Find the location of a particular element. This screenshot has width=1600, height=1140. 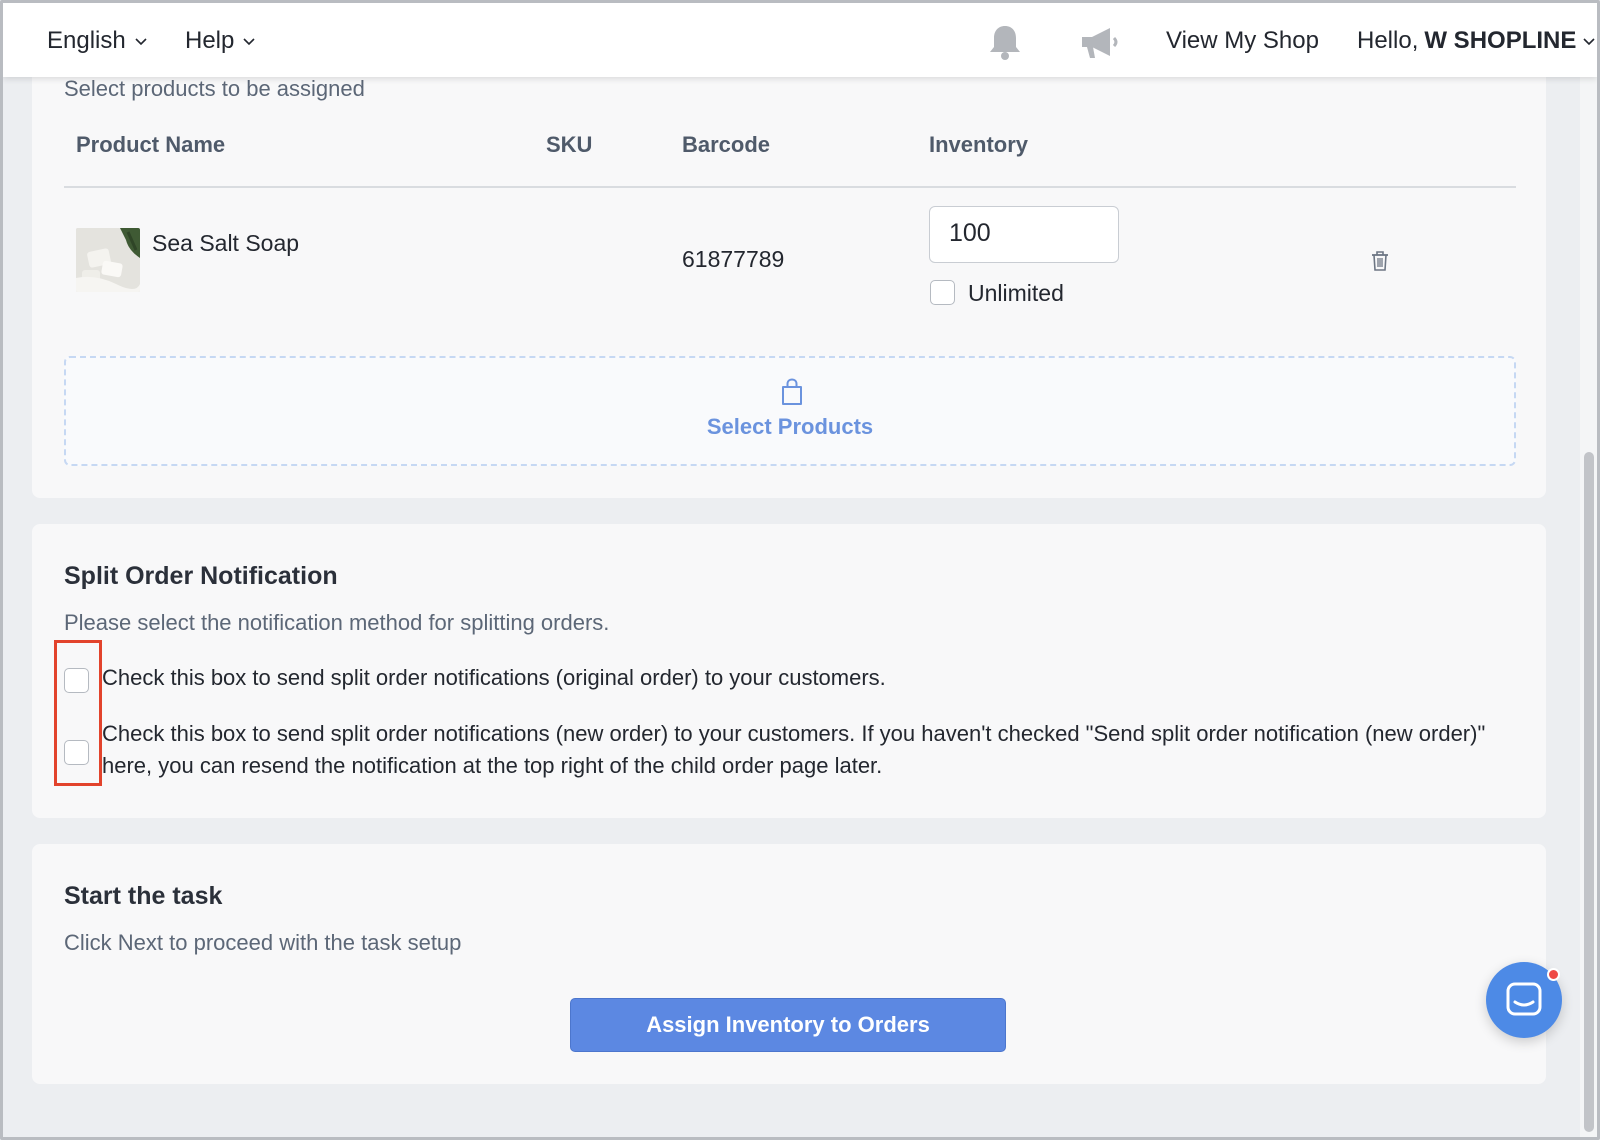

product-thumbnail is located at coordinates (108, 260).